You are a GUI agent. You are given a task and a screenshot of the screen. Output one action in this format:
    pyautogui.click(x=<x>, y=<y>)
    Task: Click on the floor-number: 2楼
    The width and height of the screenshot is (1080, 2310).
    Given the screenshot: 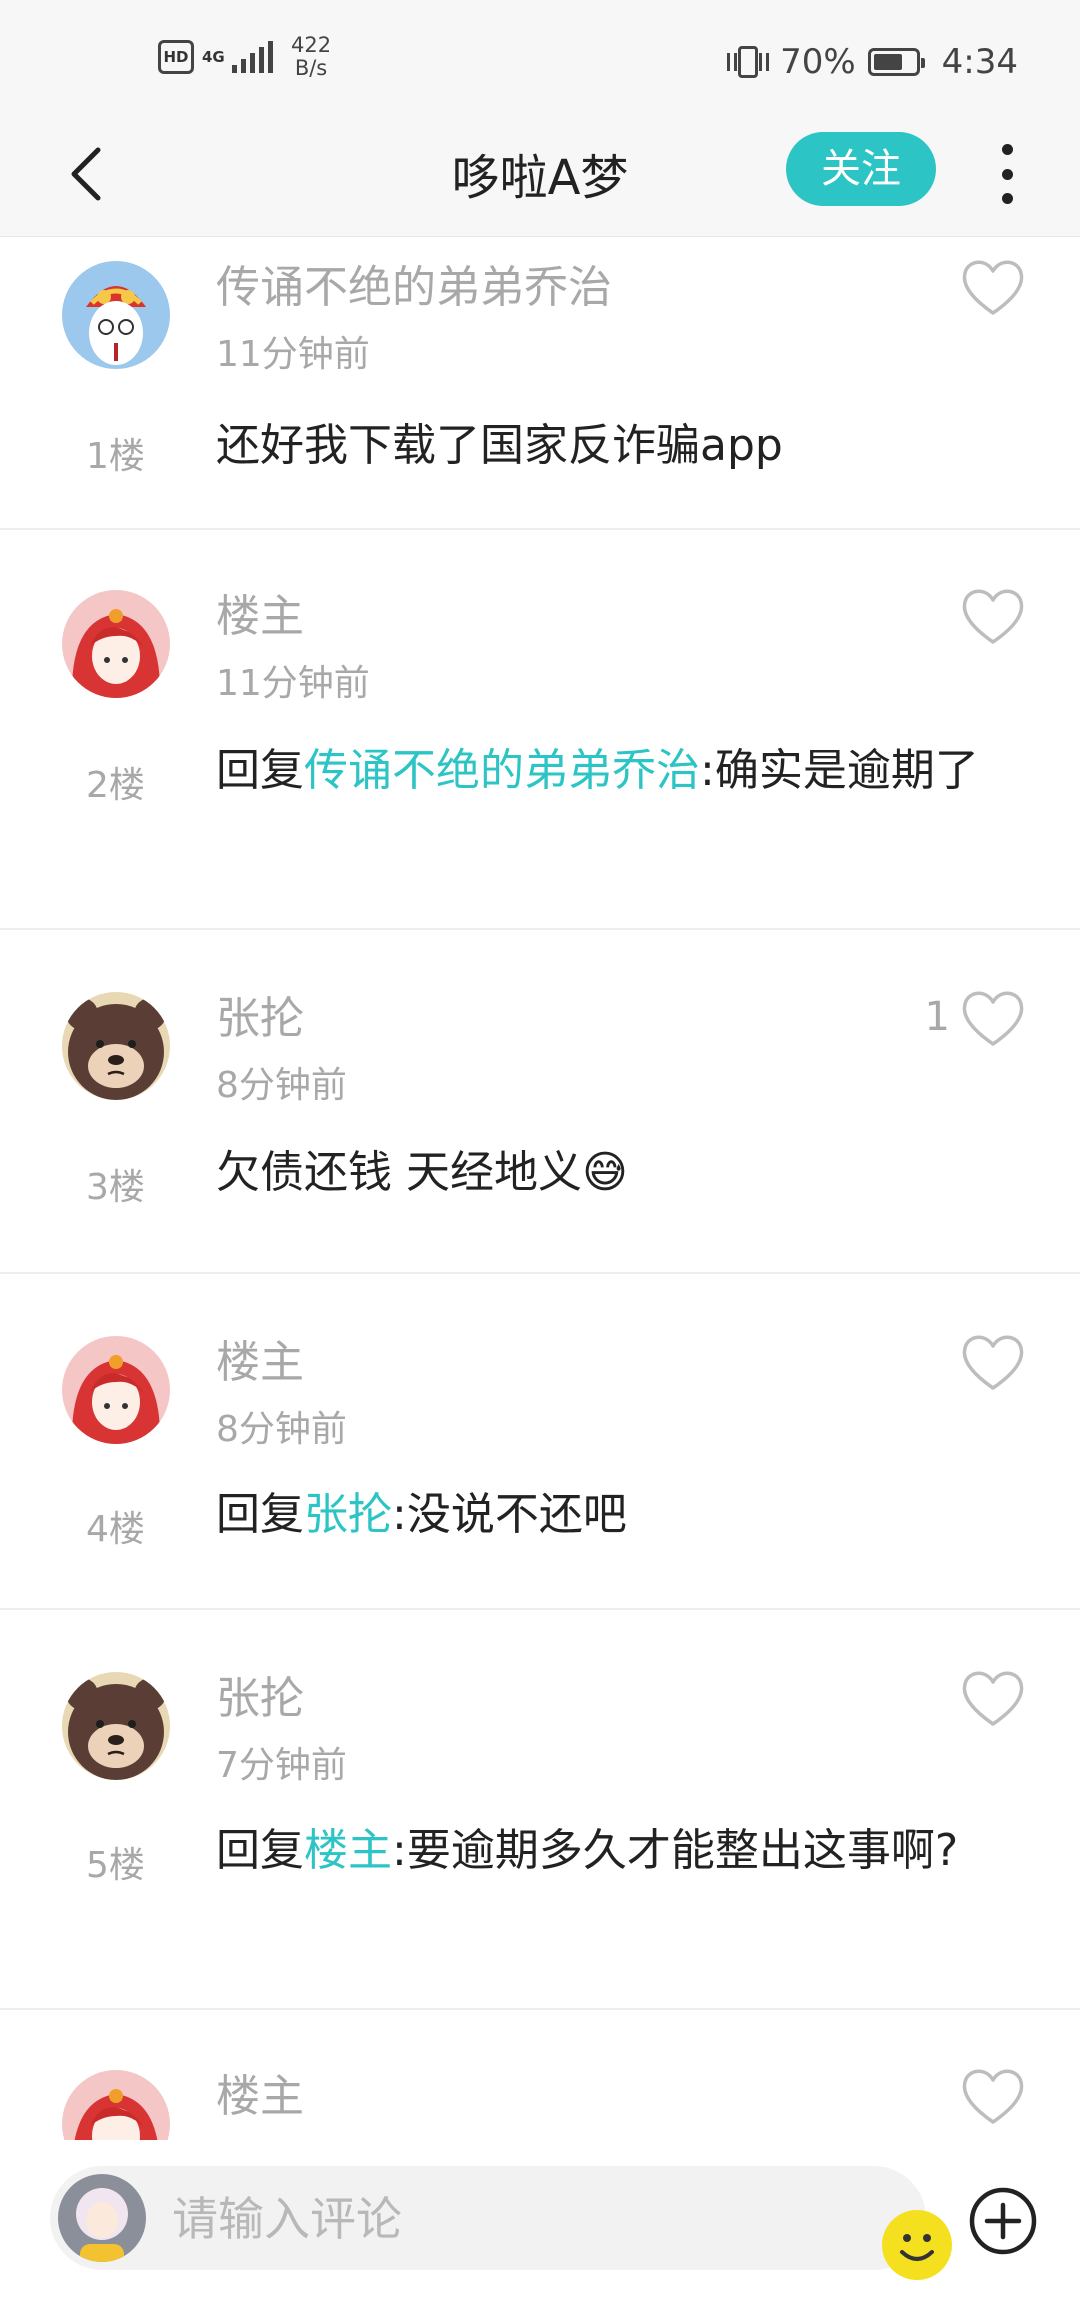 What is the action you would take?
    pyautogui.click(x=115, y=785)
    